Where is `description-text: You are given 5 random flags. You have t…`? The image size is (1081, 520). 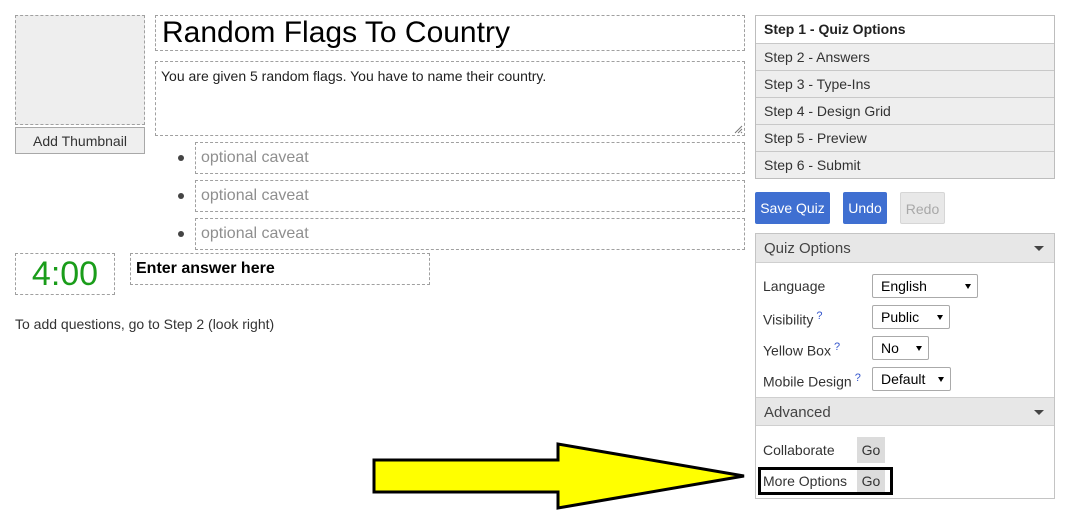
description-text: You are given 5 random flags. You have t… is located at coordinates (354, 76).